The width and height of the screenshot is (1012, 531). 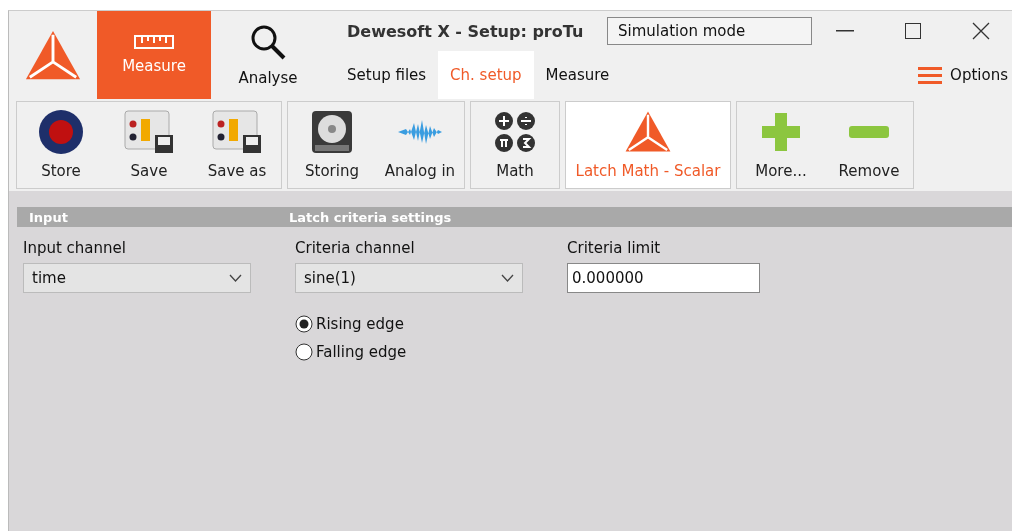 I want to click on radio-label: Rising edge, so click(x=360, y=324).